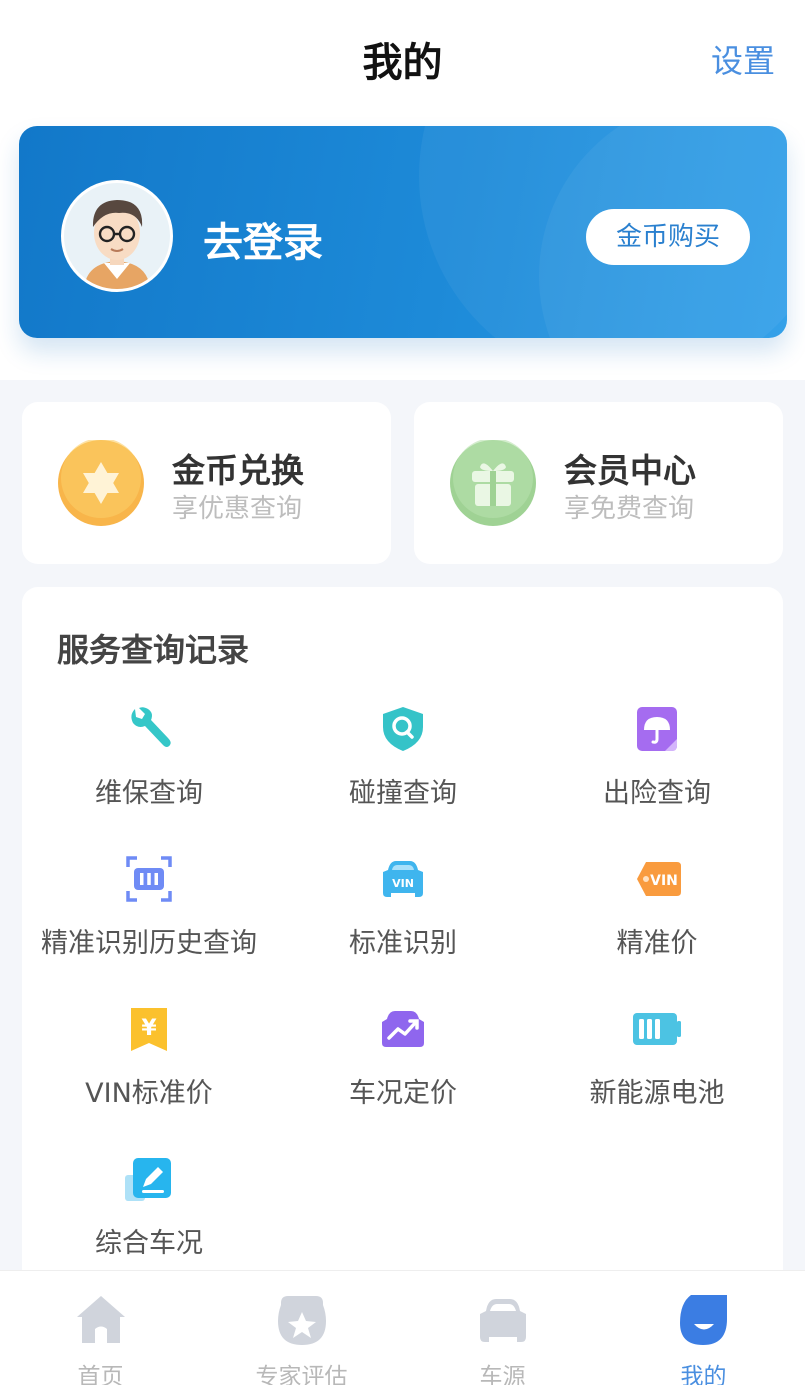  What do you see at coordinates (263, 239) in the screenshot?
I see `login-link: 去登录` at bounding box center [263, 239].